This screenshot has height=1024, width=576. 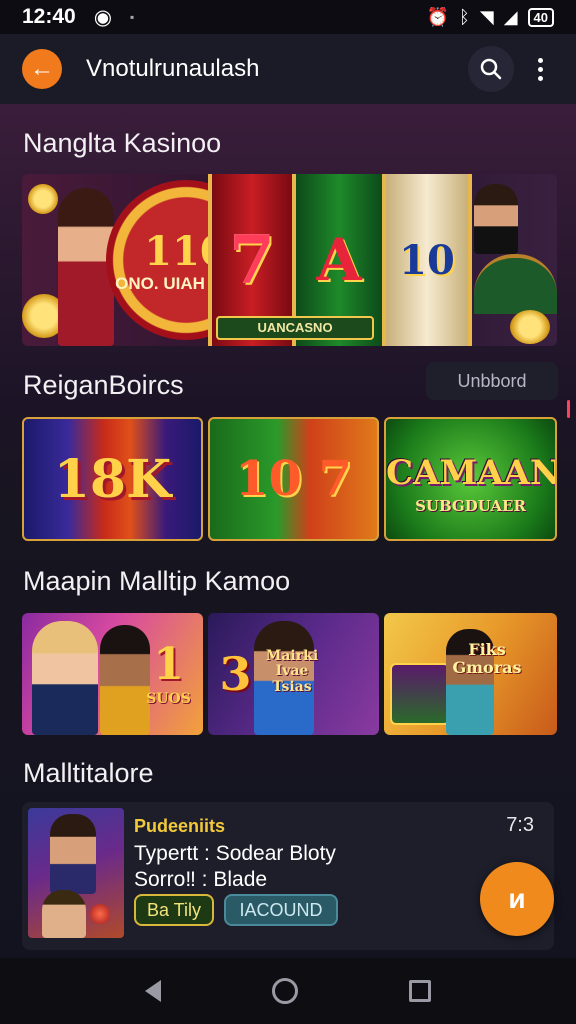 What do you see at coordinates (471, 473) in the screenshot?
I see `game-tile-title: CAMAAN` at bounding box center [471, 473].